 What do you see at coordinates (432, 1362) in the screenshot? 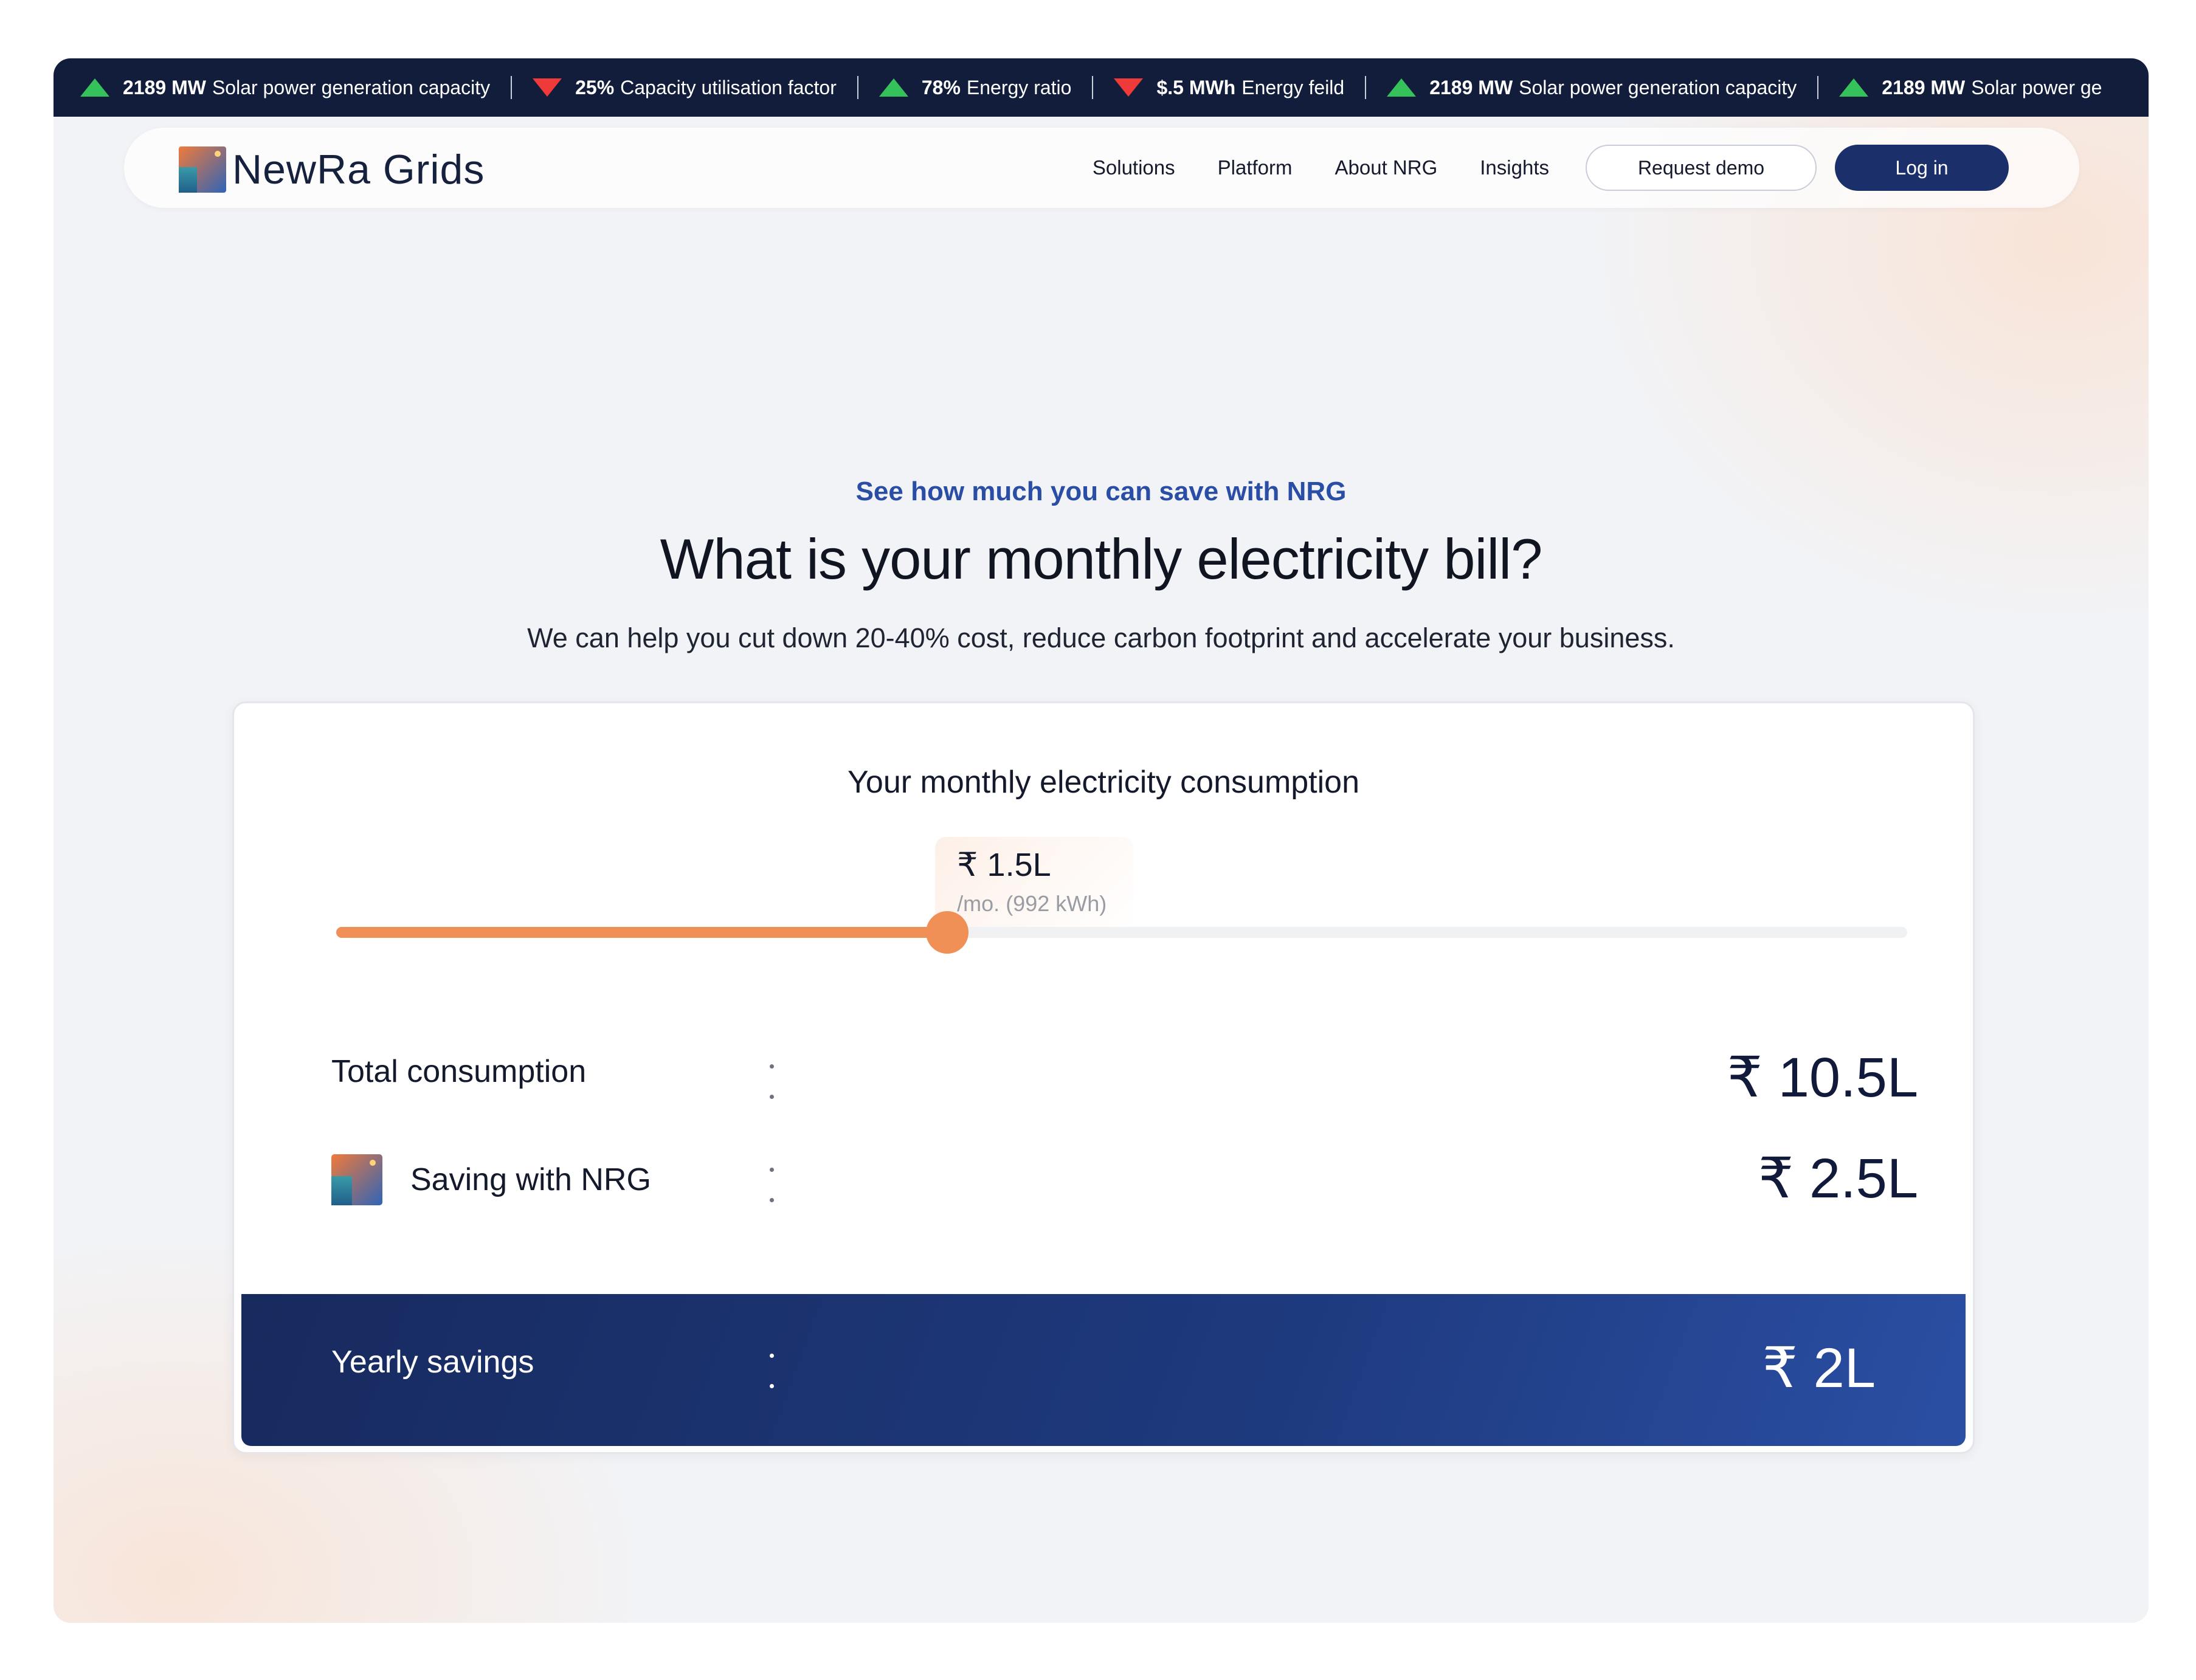
I see `yearly-savings-label: Yearly savings` at bounding box center [432, 1362].